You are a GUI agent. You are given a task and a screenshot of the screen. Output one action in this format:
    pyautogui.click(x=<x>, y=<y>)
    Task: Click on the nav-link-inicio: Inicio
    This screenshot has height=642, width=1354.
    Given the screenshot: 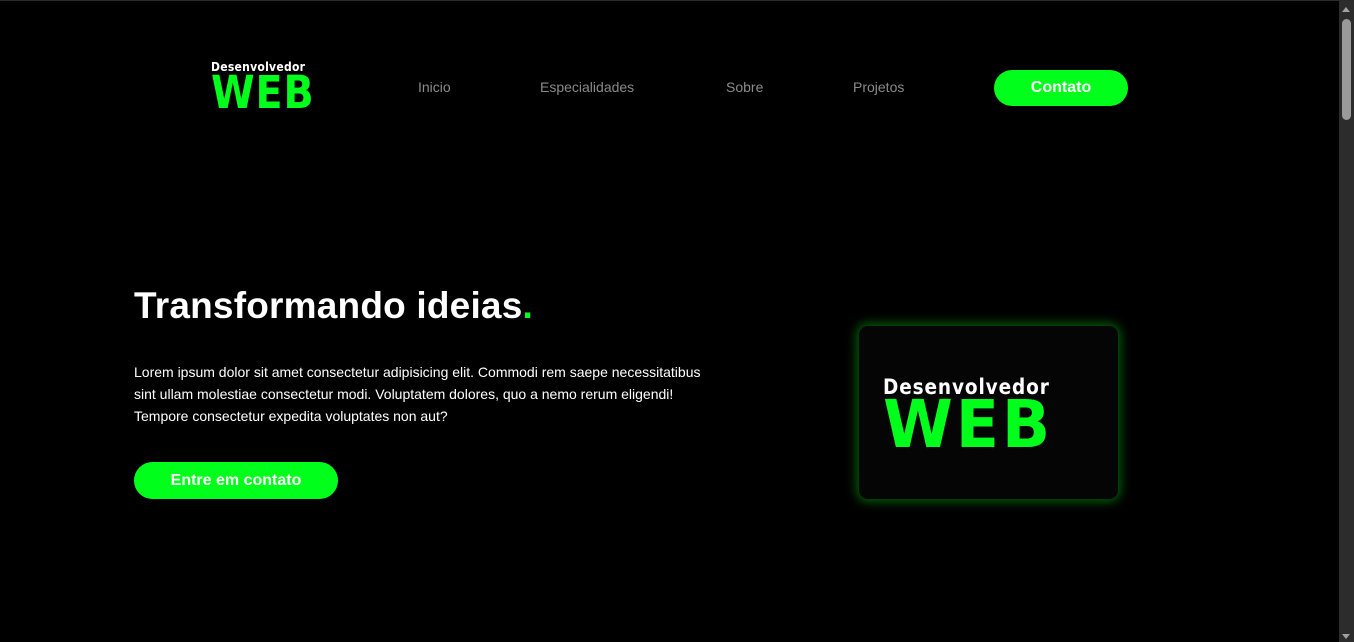 What is the action you would take?
    pyautogui.click(x=434, y=87)
    